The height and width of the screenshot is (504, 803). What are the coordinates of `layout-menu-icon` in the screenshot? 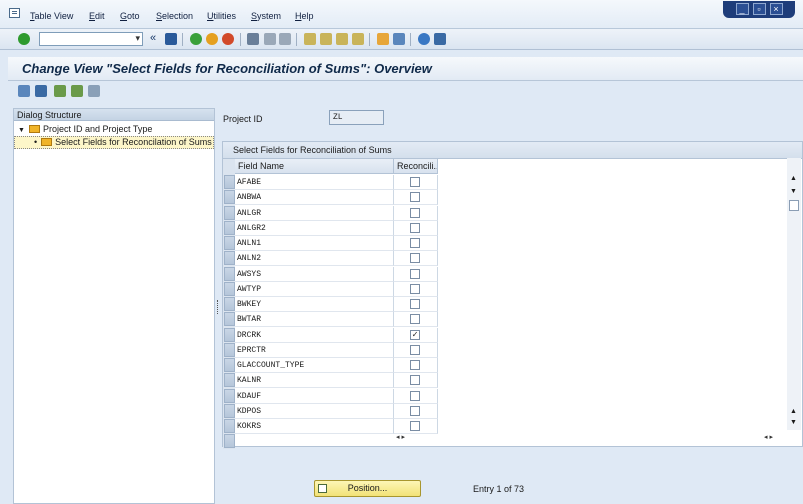 It's located at (440, 39).